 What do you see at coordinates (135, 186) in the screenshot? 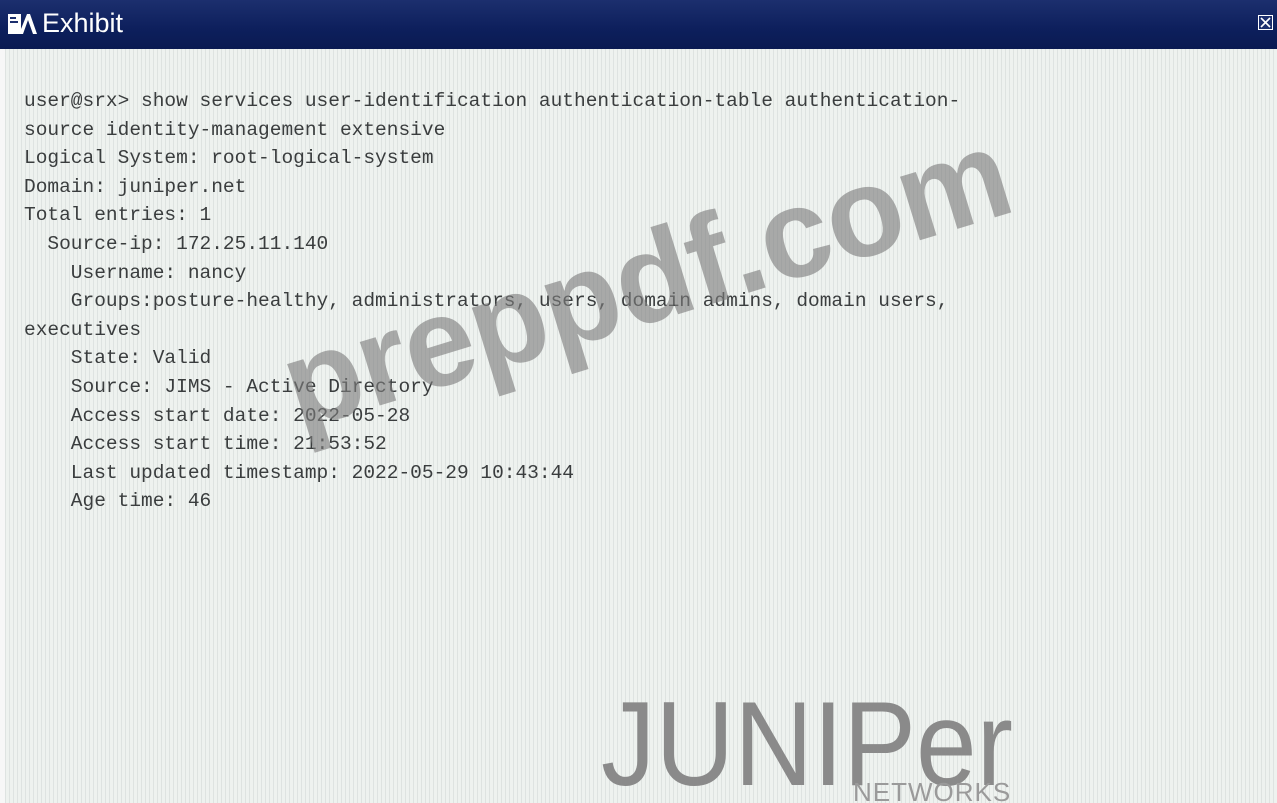
I see `terminal-line: Domain: juniper.net` at bounding box center [135, 186].